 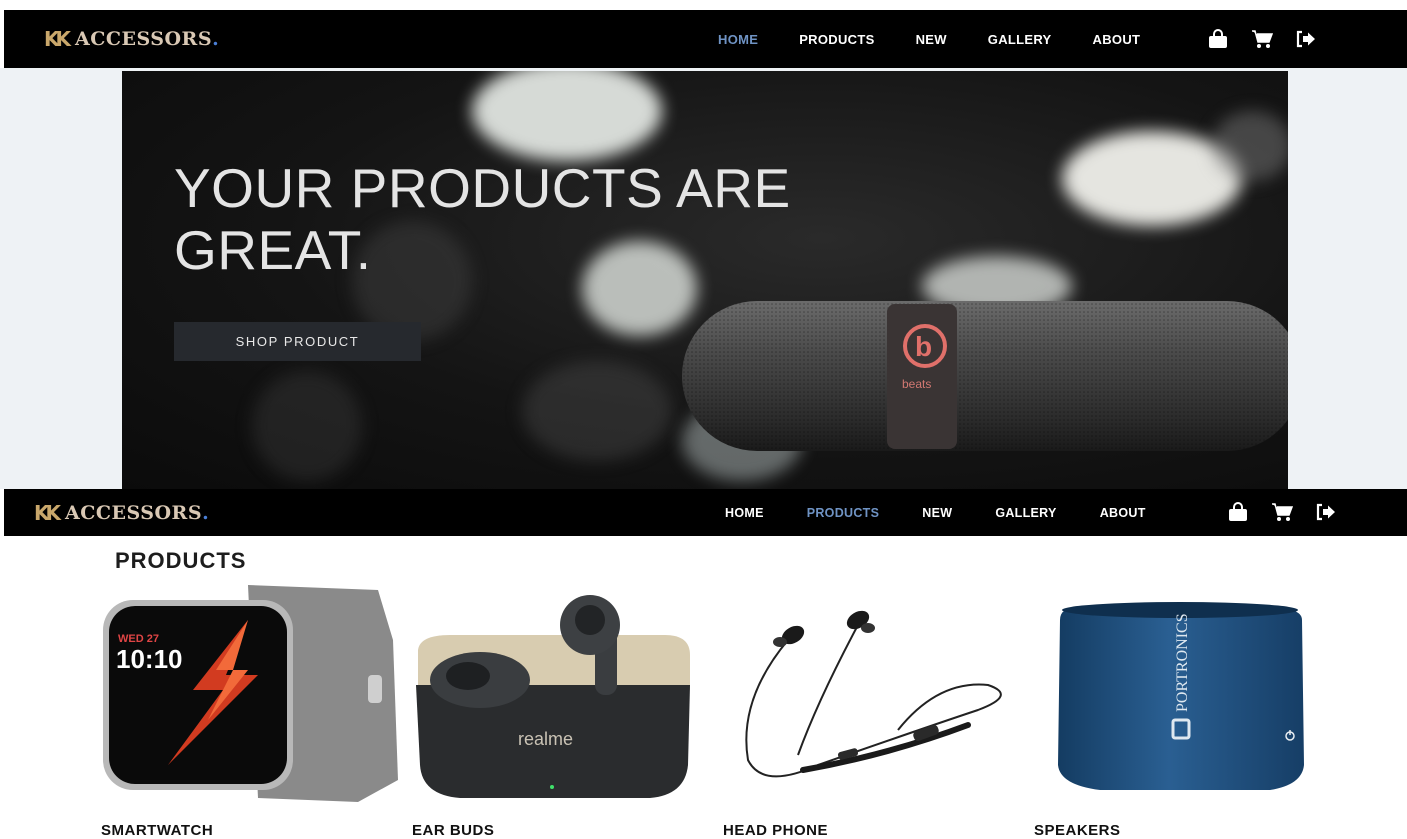 I want to click on product-label-headphone: HEAD PHONE, so click(x=775, y=830).